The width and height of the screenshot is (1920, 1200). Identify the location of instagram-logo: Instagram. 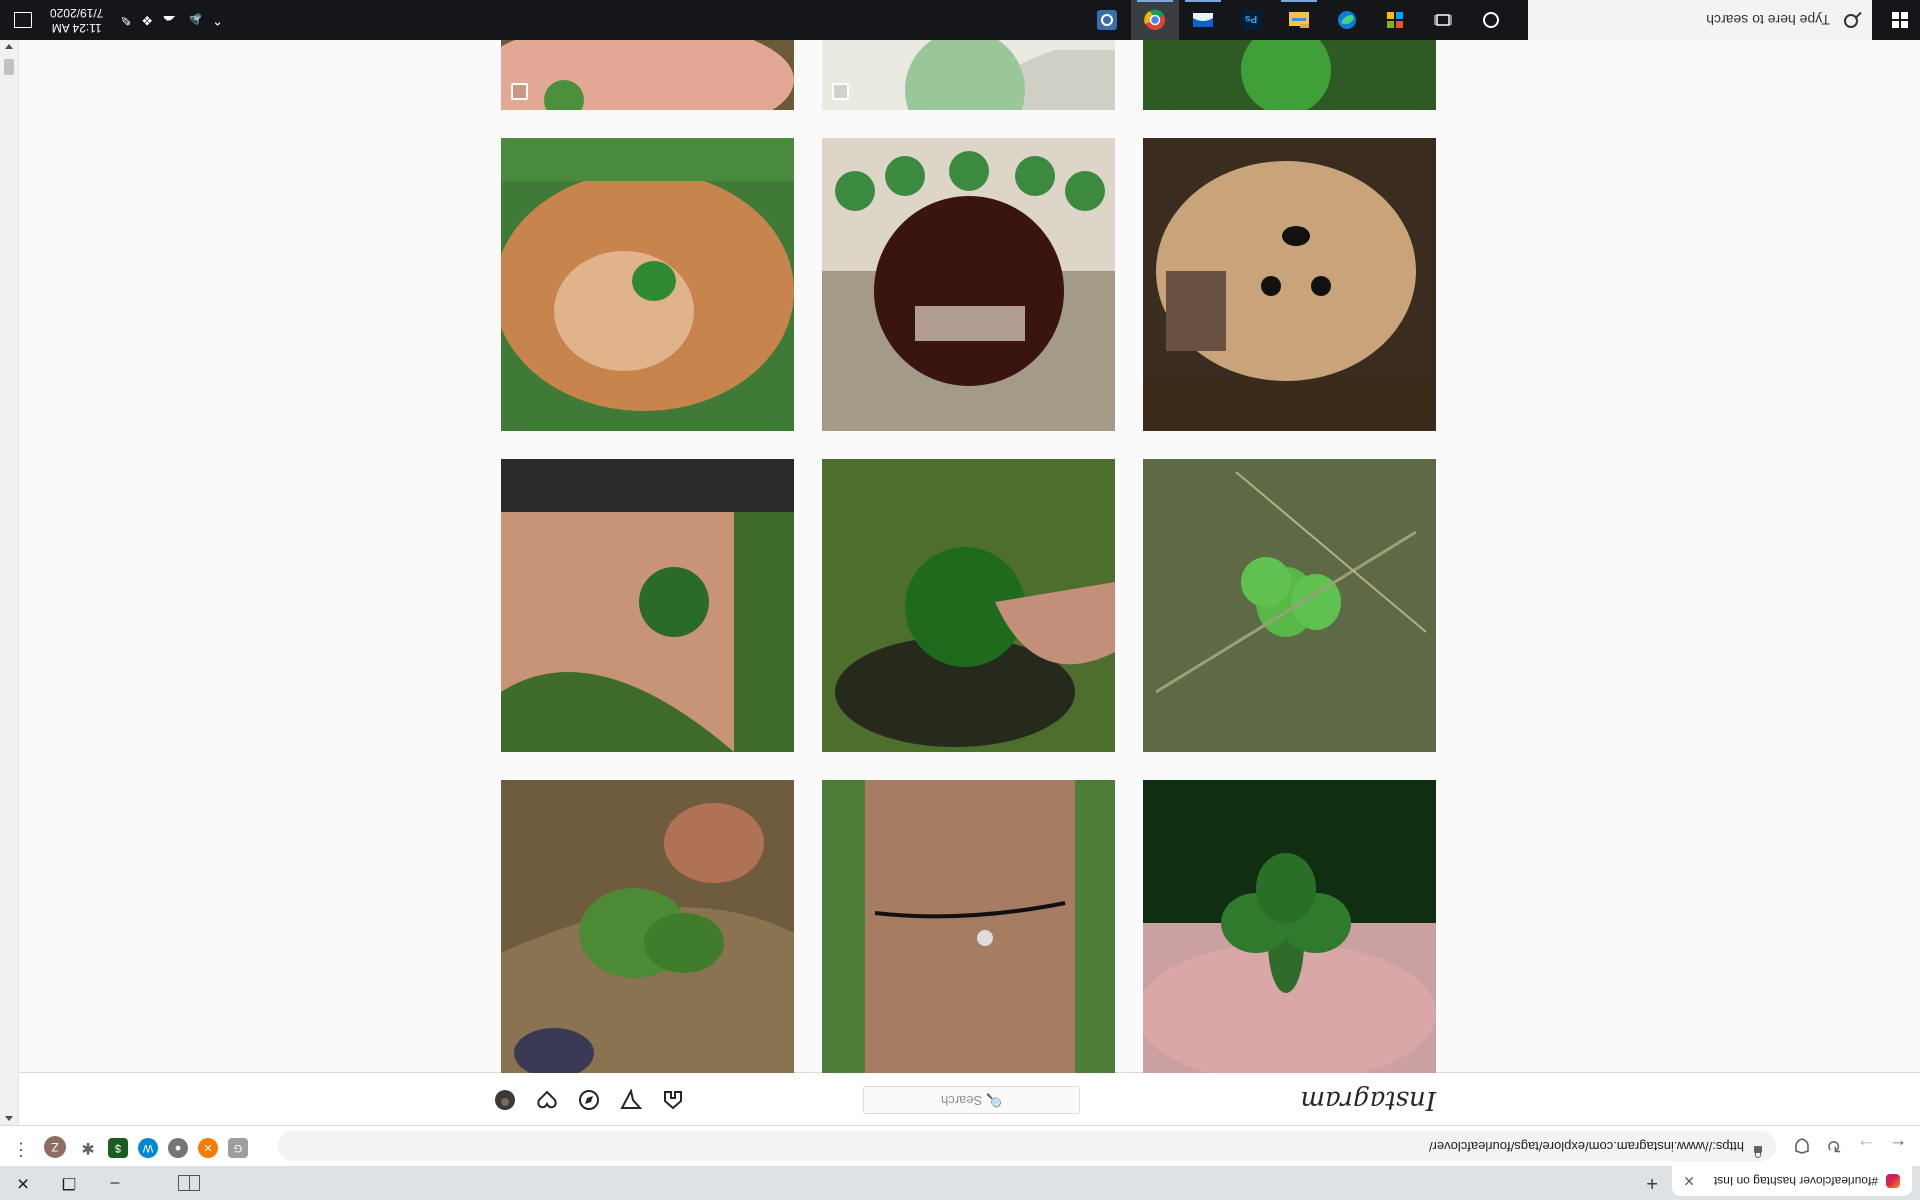
(1368, 1100).